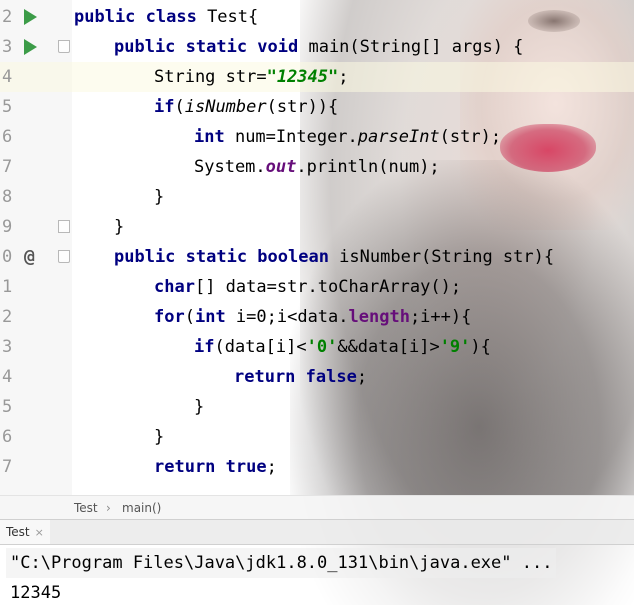  I want to click on code-text: System.out.println(num);, so click(317, 167).